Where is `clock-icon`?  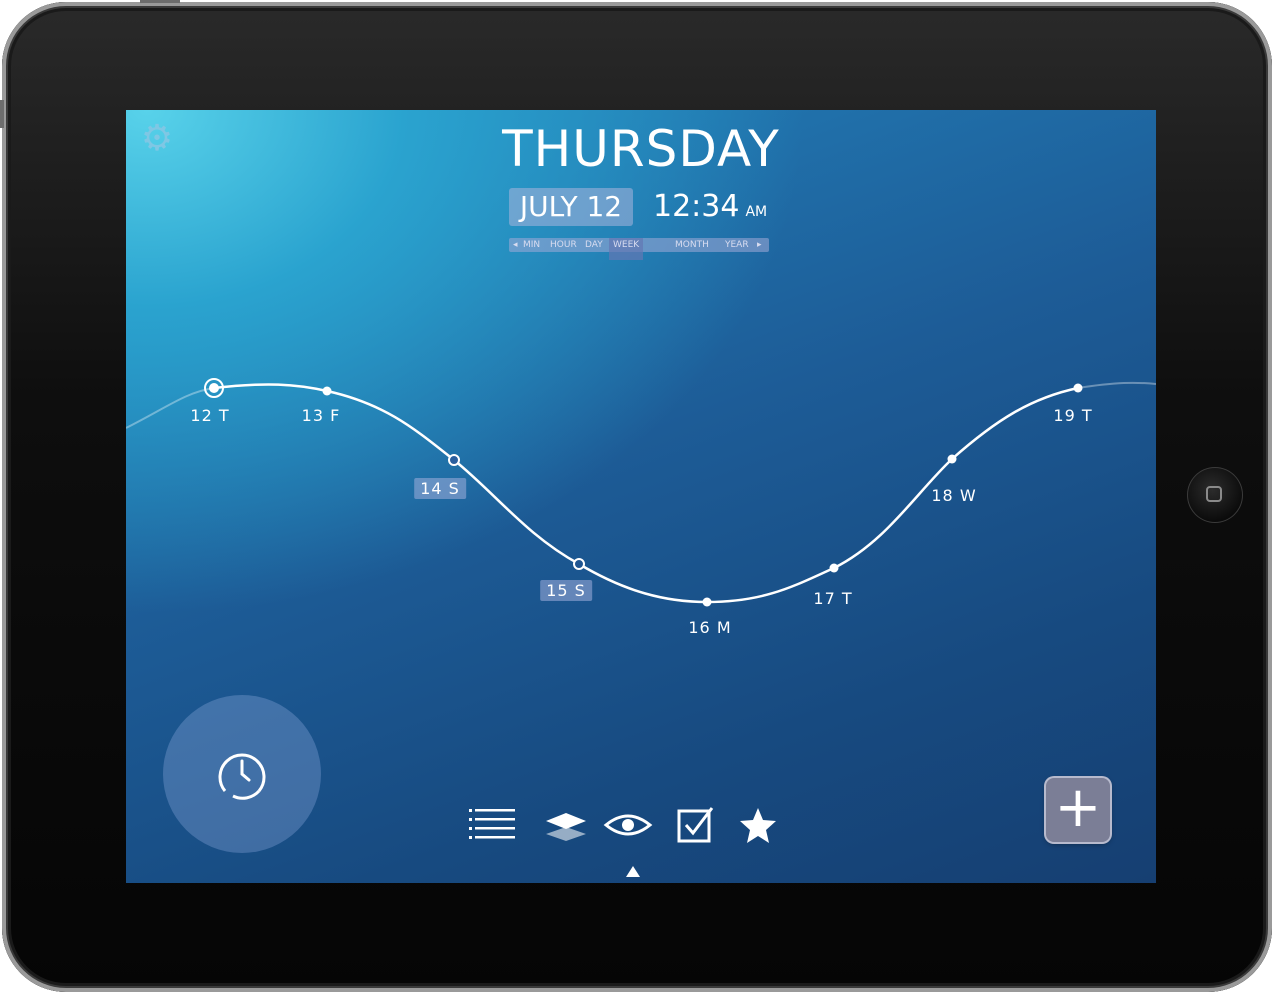
clock-icon is located at coordinates (242, 776).